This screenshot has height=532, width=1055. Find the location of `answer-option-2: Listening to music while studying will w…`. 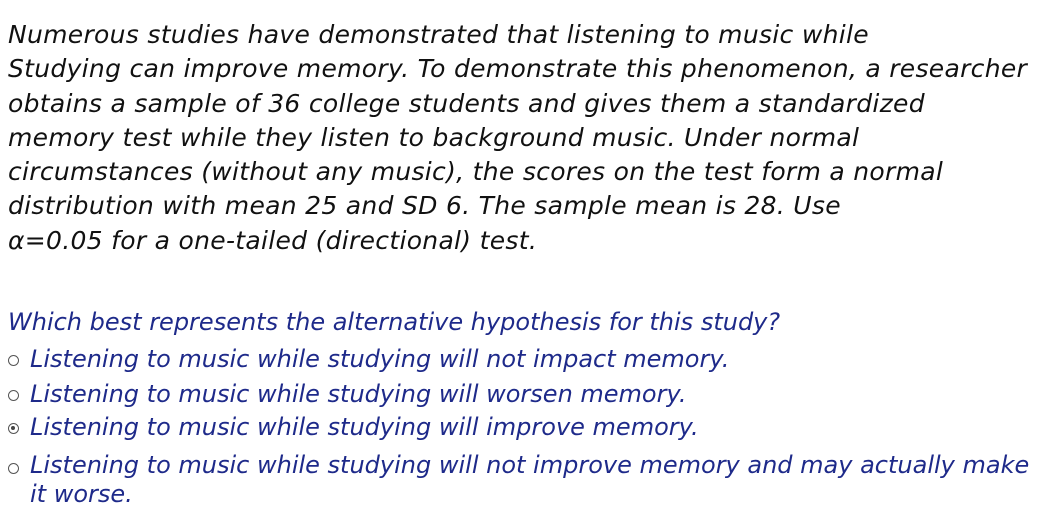

answer-option-2: Listening to music while studying will w… is located at coordinates (528, 394).